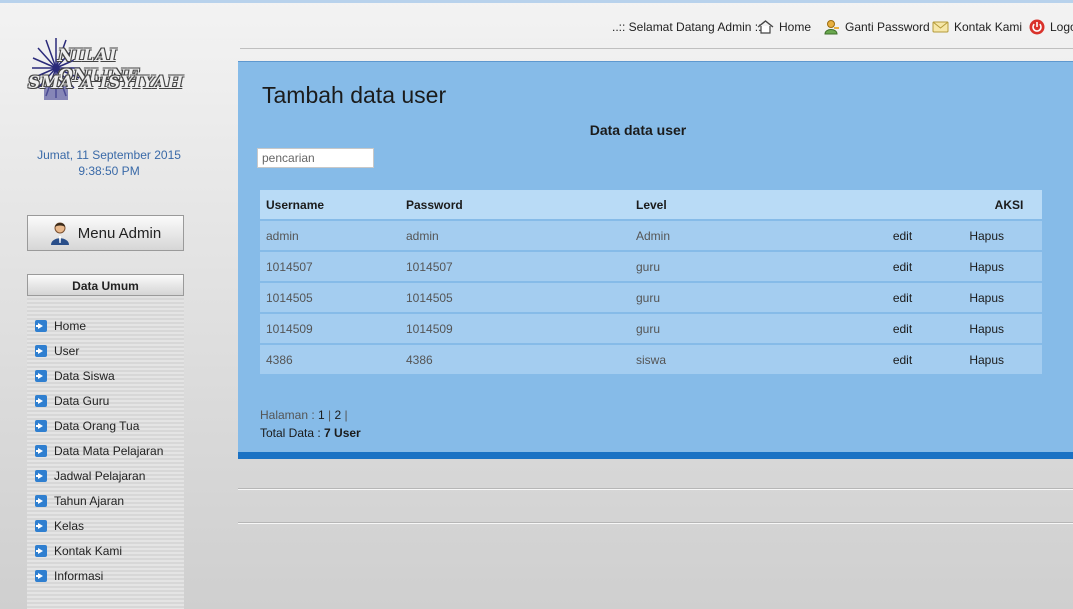 The image size is (1073, 609). Describe the element at coordinates (330, 329) in the screenshot. I see `cell-username: 1014509` at that location.